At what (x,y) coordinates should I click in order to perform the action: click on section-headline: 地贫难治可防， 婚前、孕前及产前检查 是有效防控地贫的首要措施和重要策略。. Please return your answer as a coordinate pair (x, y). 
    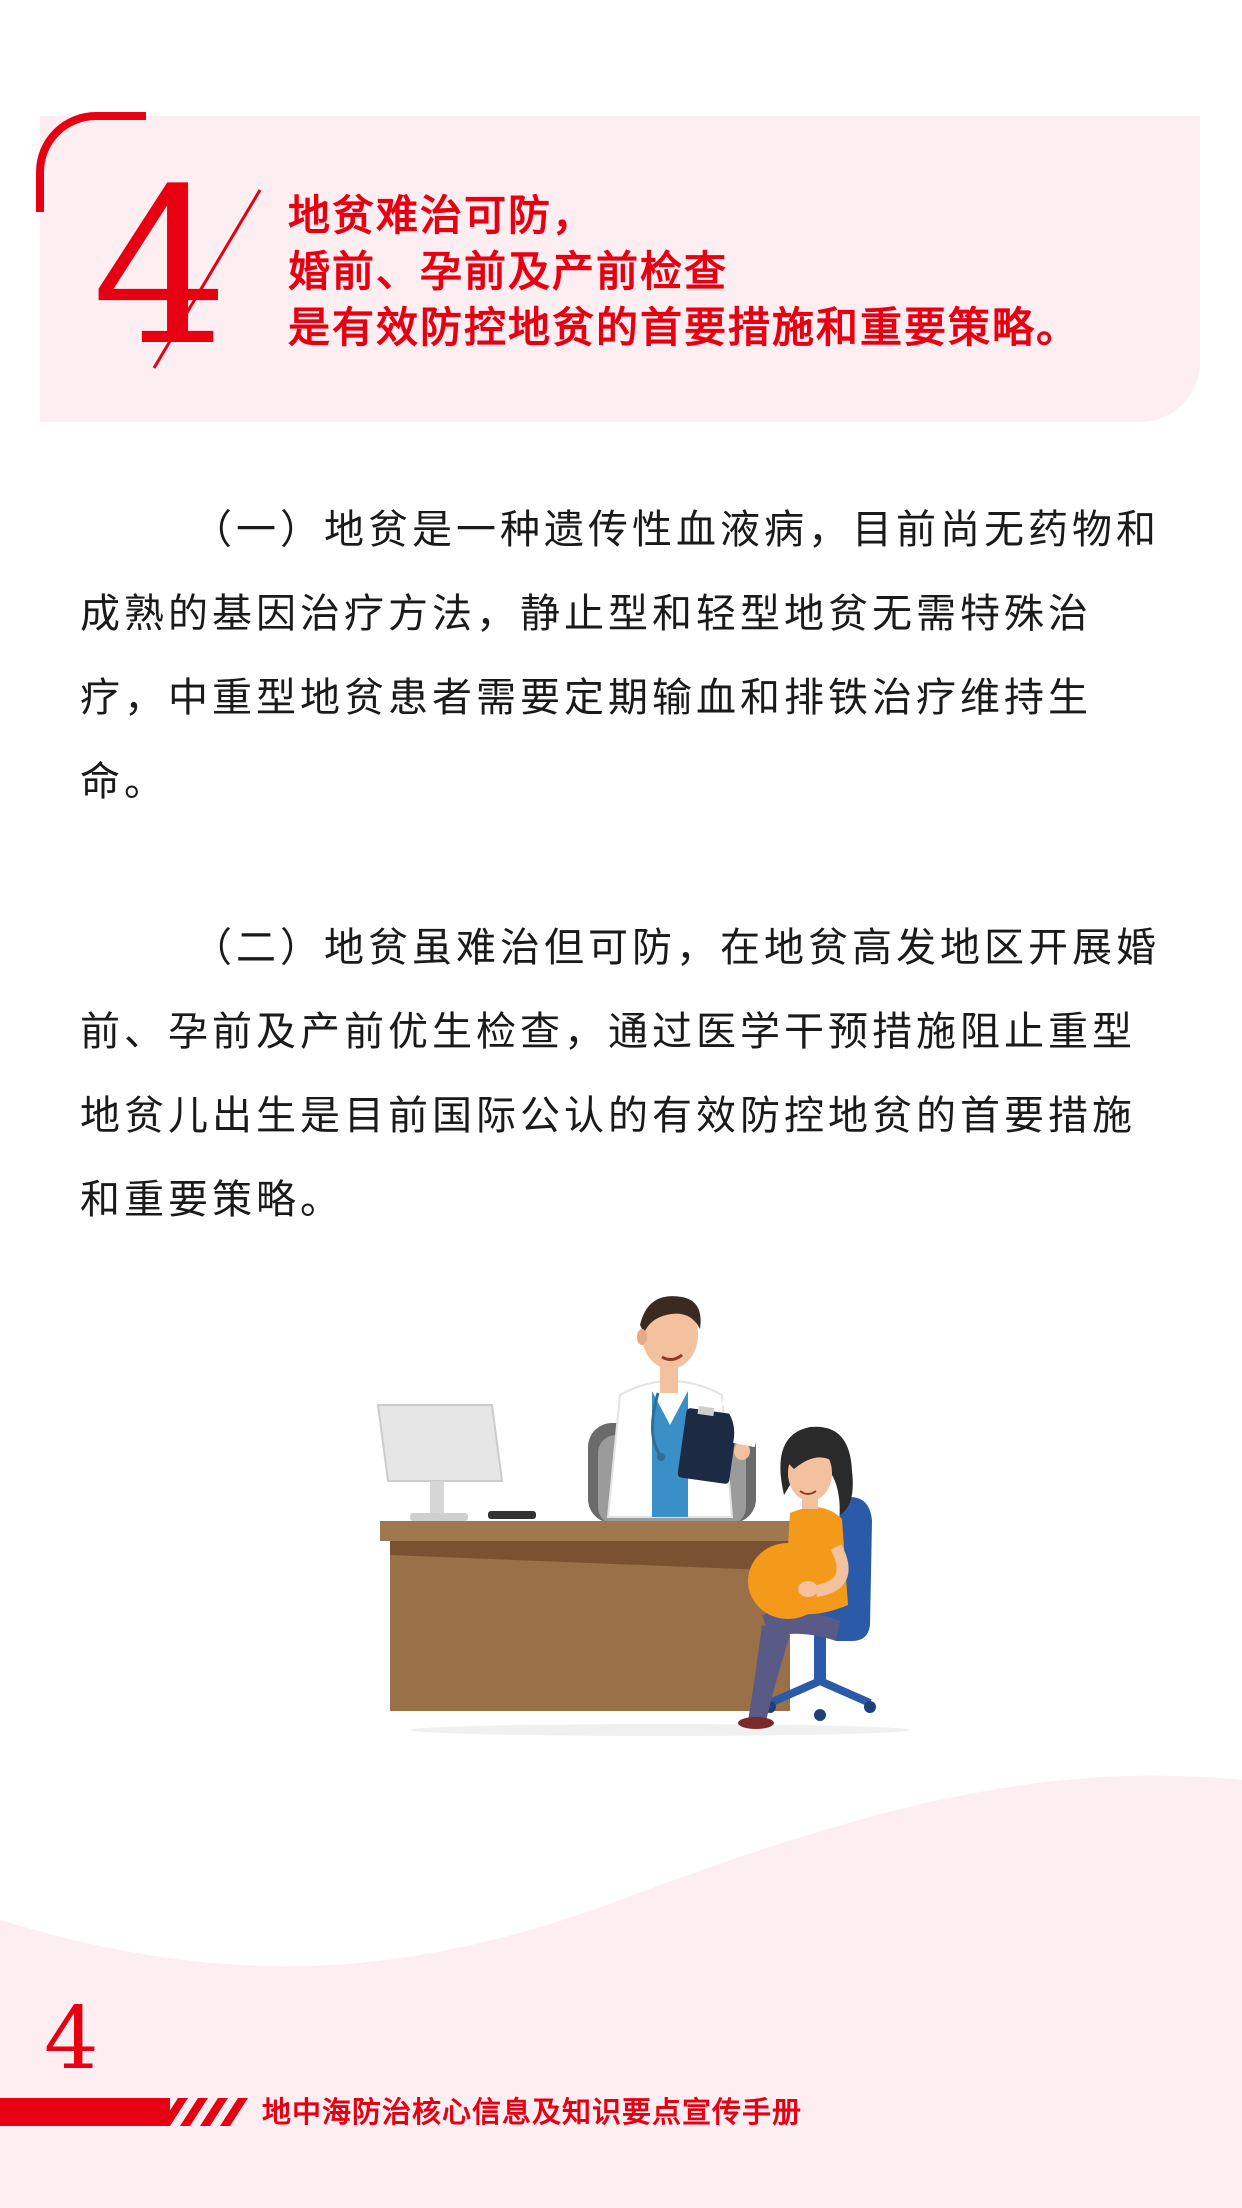
    Looking at the image, I should click on (738, 272).